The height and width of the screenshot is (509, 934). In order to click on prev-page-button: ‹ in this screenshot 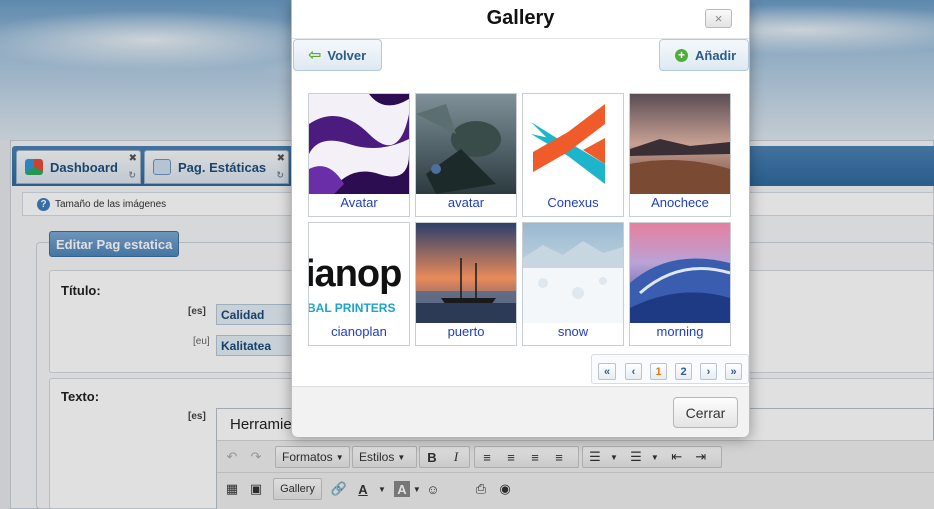, I will do `click(633, 371)`.